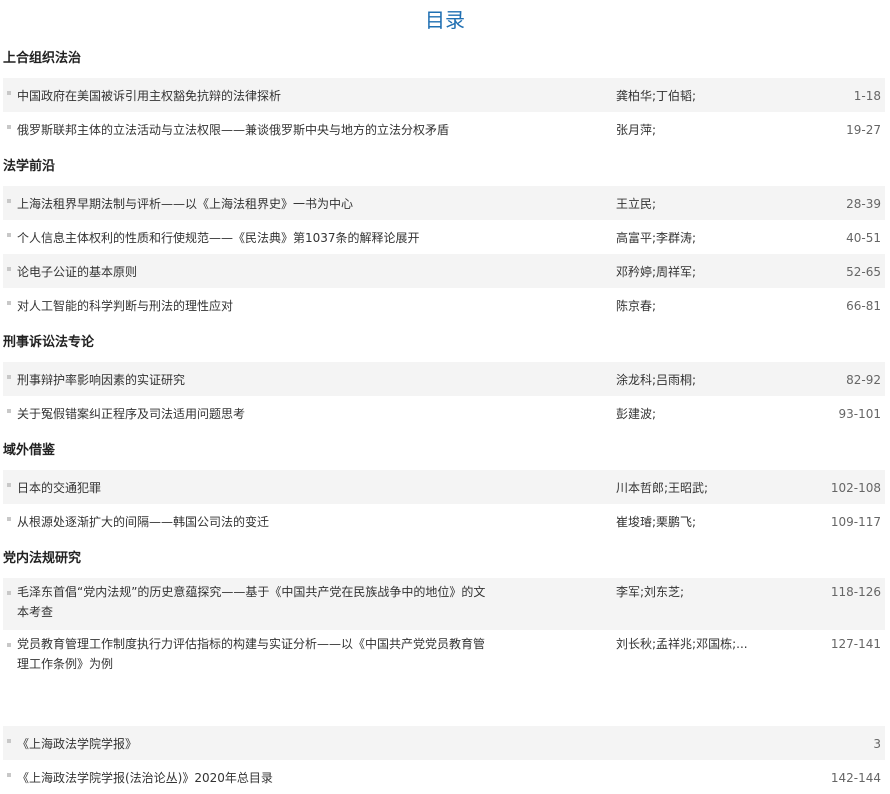 The height and width of the screenshot is (794, 890). What do you see at coordinates (636, 130) in the screenshot?
I see `article-authors: 张月萍;` at bounding box center [636, 130].